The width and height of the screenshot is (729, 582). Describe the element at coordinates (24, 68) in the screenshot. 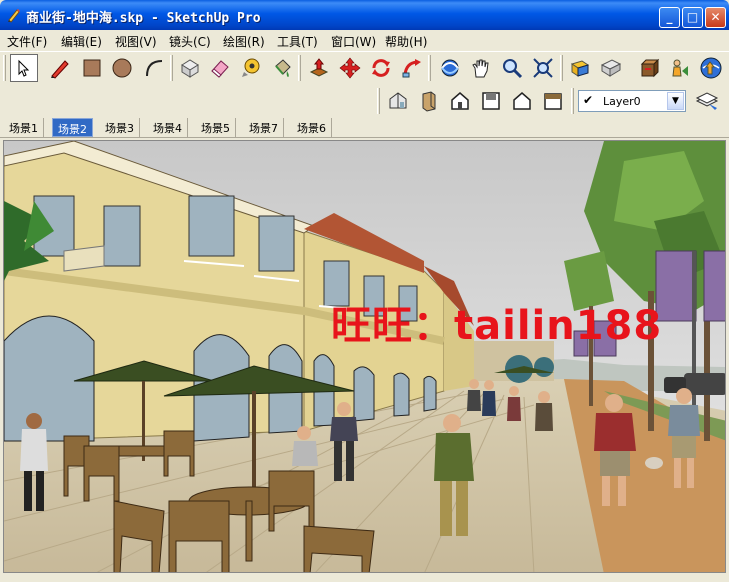

I see `select-icon` at that location.